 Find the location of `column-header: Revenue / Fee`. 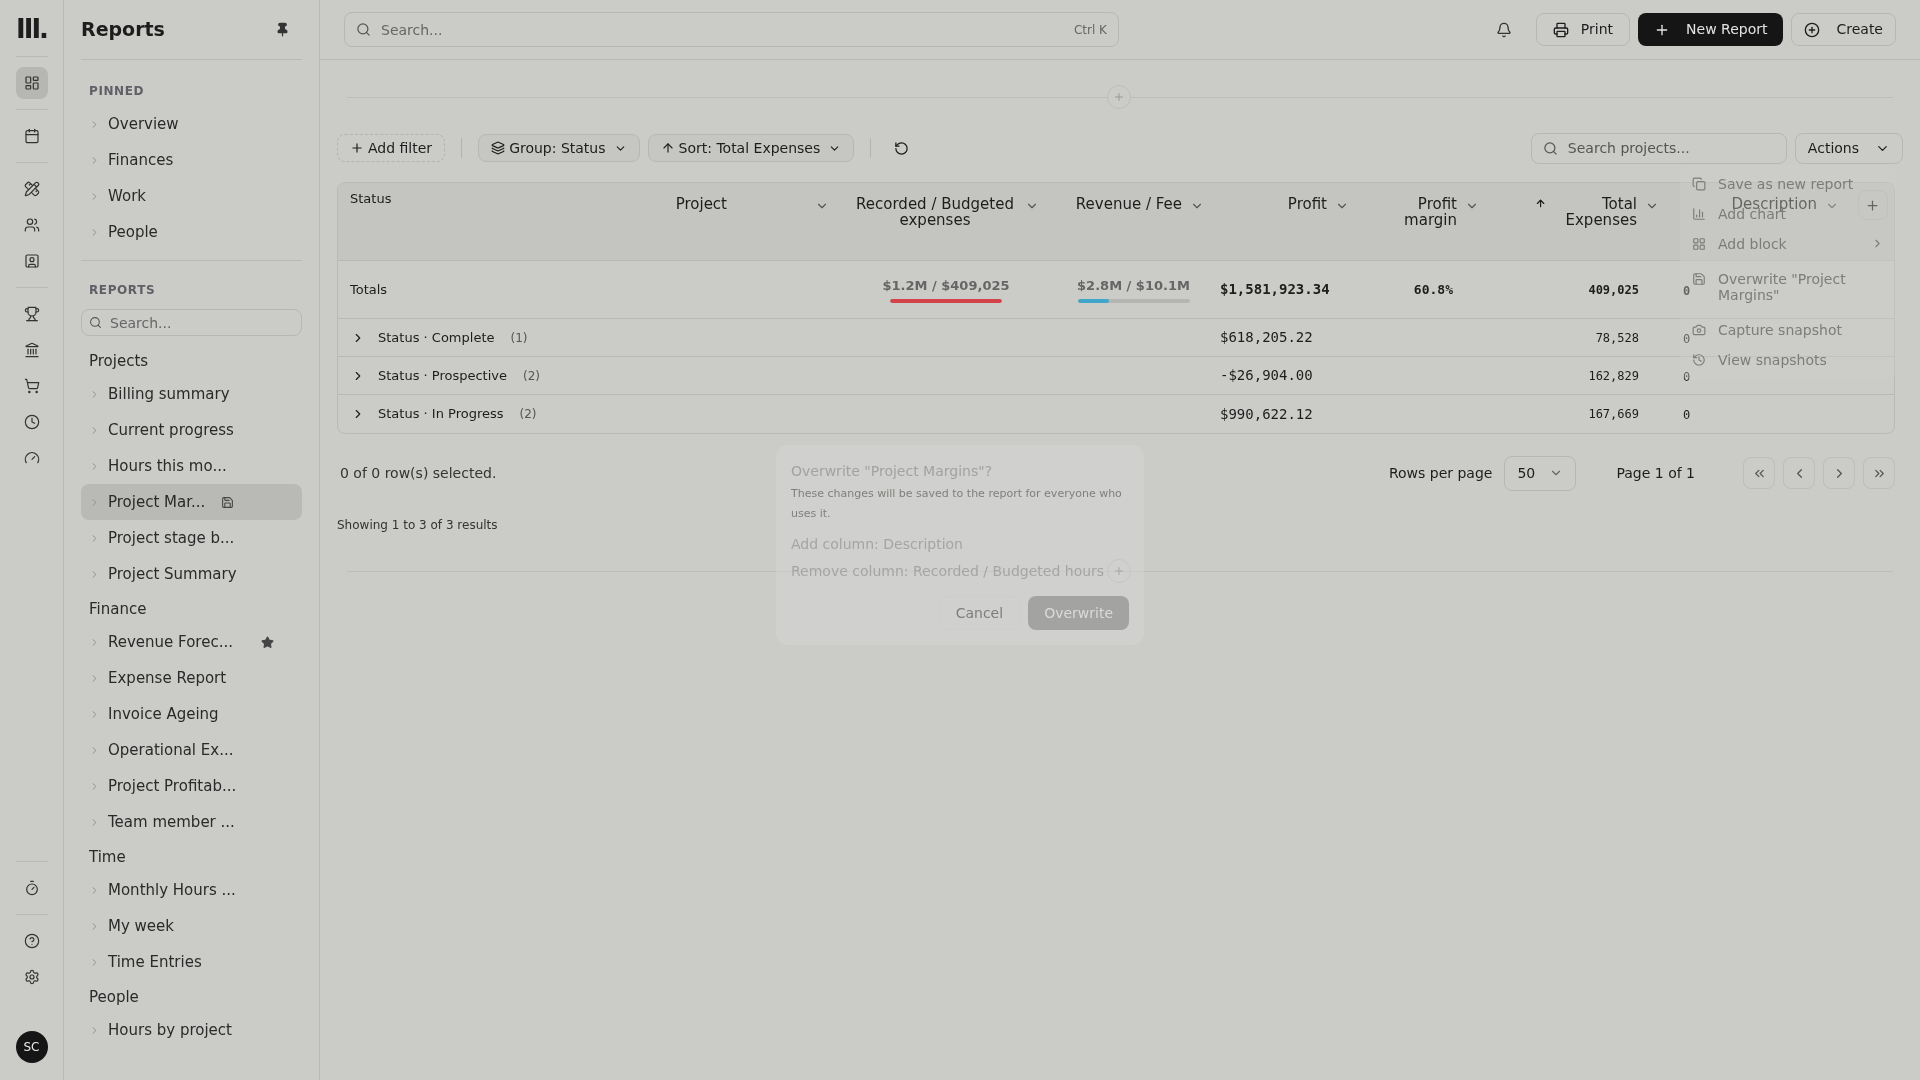

column-header: Revenue / Fee is located at coordinates (1133, 204).